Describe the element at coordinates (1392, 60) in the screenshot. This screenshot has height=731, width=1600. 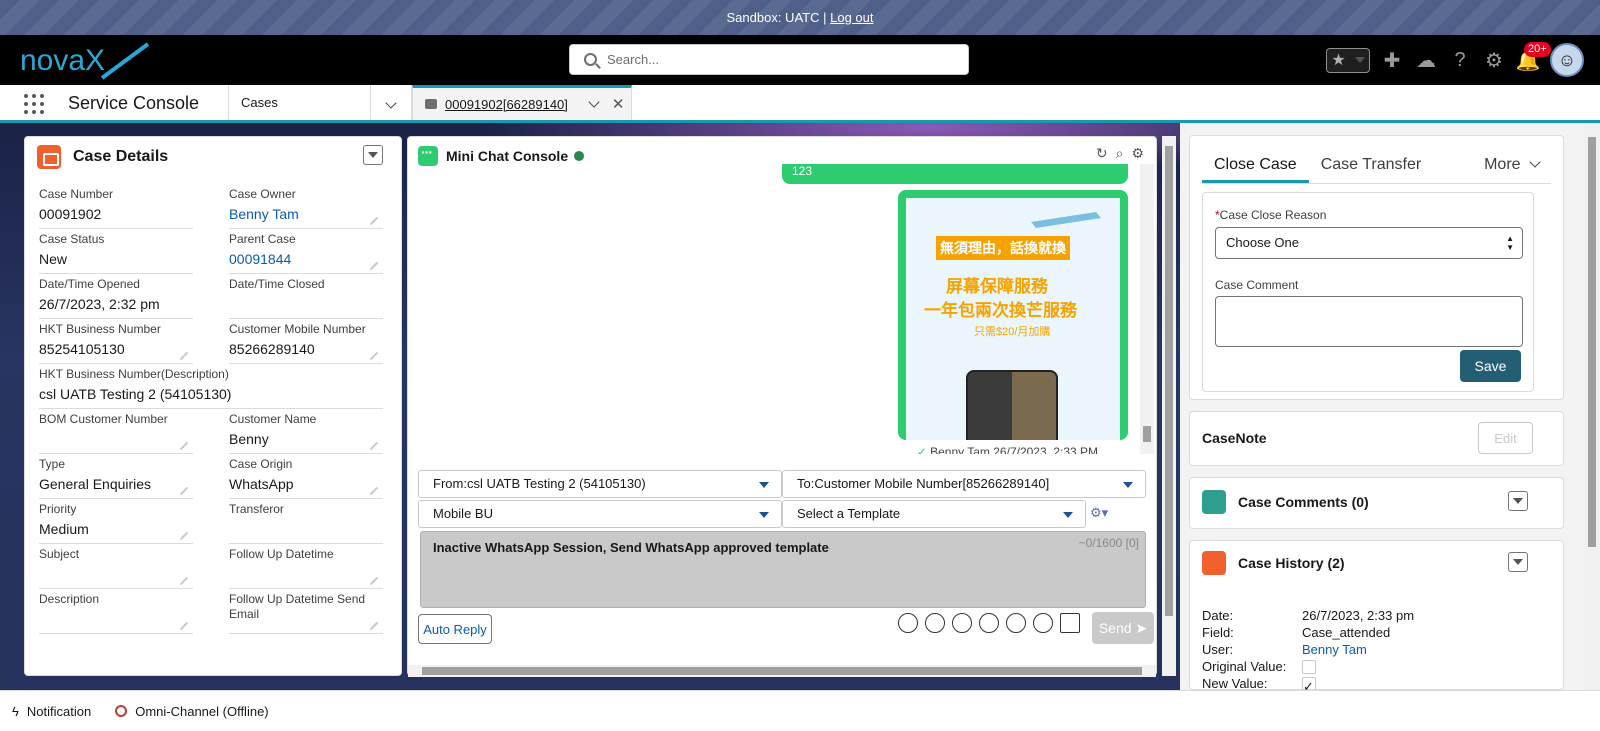
I see `add-icon: ✚` at that location.